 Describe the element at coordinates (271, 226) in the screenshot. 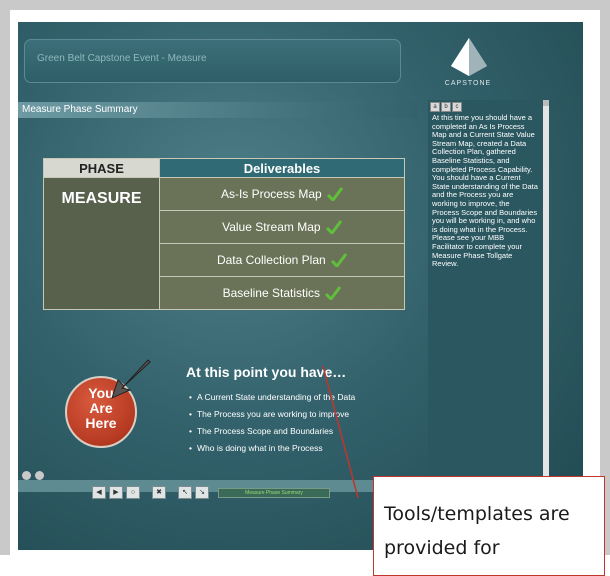

I see `deliverable-label: Value Stream Map` at that location.